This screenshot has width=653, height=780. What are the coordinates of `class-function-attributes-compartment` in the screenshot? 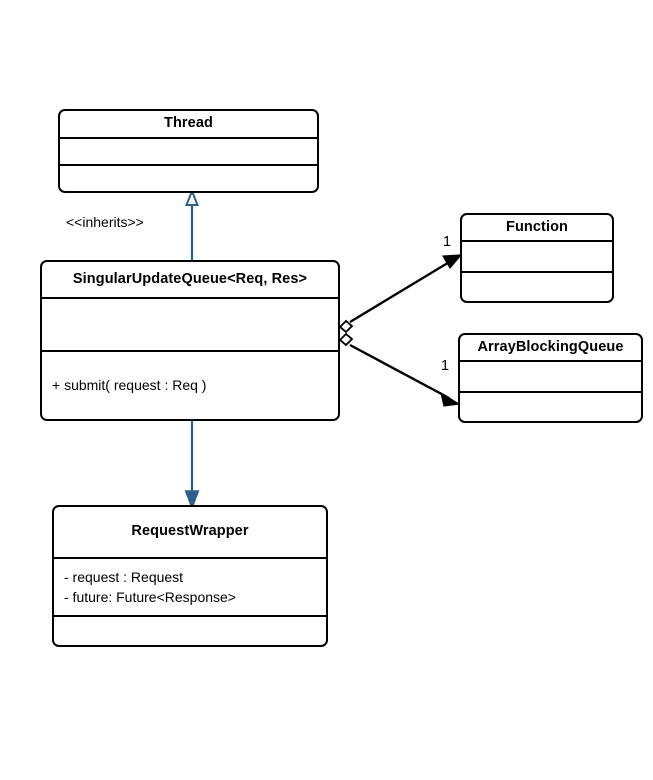 It's located at (537, 255).